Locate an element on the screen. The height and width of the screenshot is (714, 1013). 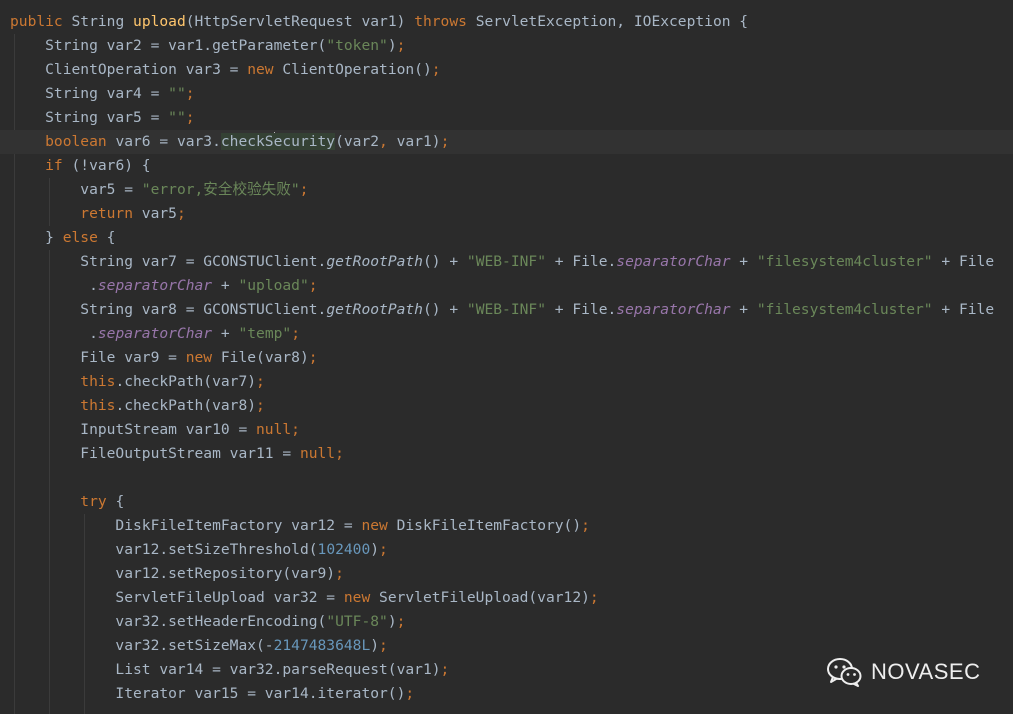
code-token: } is located at coordinates (36, 237).